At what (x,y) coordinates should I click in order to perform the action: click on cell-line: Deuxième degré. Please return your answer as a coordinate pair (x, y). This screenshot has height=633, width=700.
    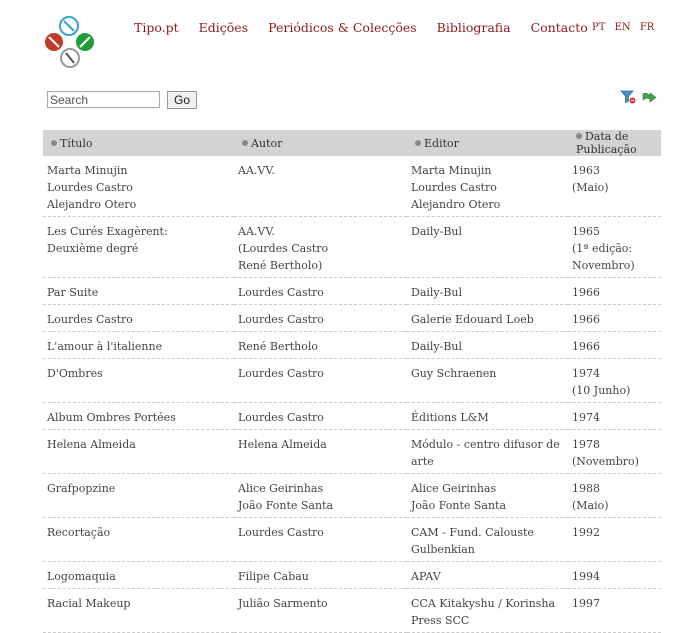
    Looking at the image, I should click on (93, 248).